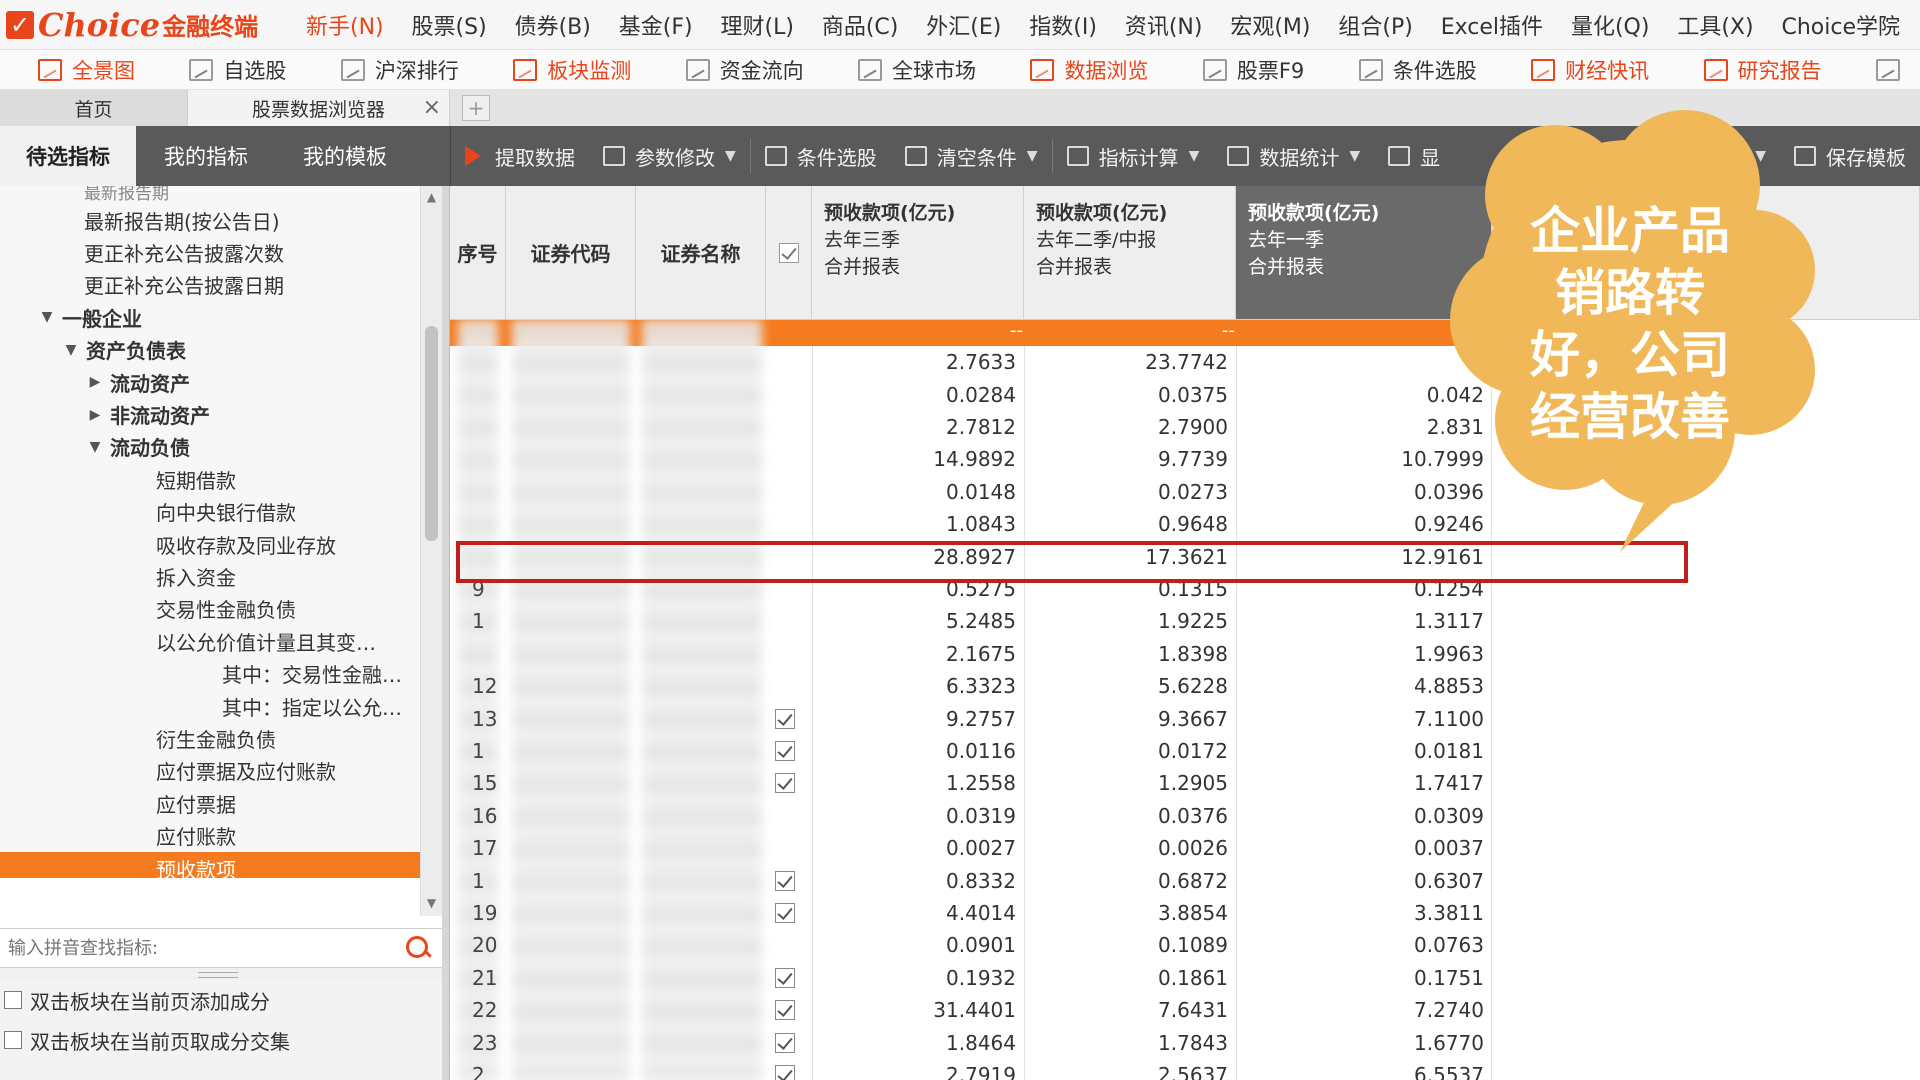  I want to click on tree-item: 衍生金融负债, so click(210, 738).